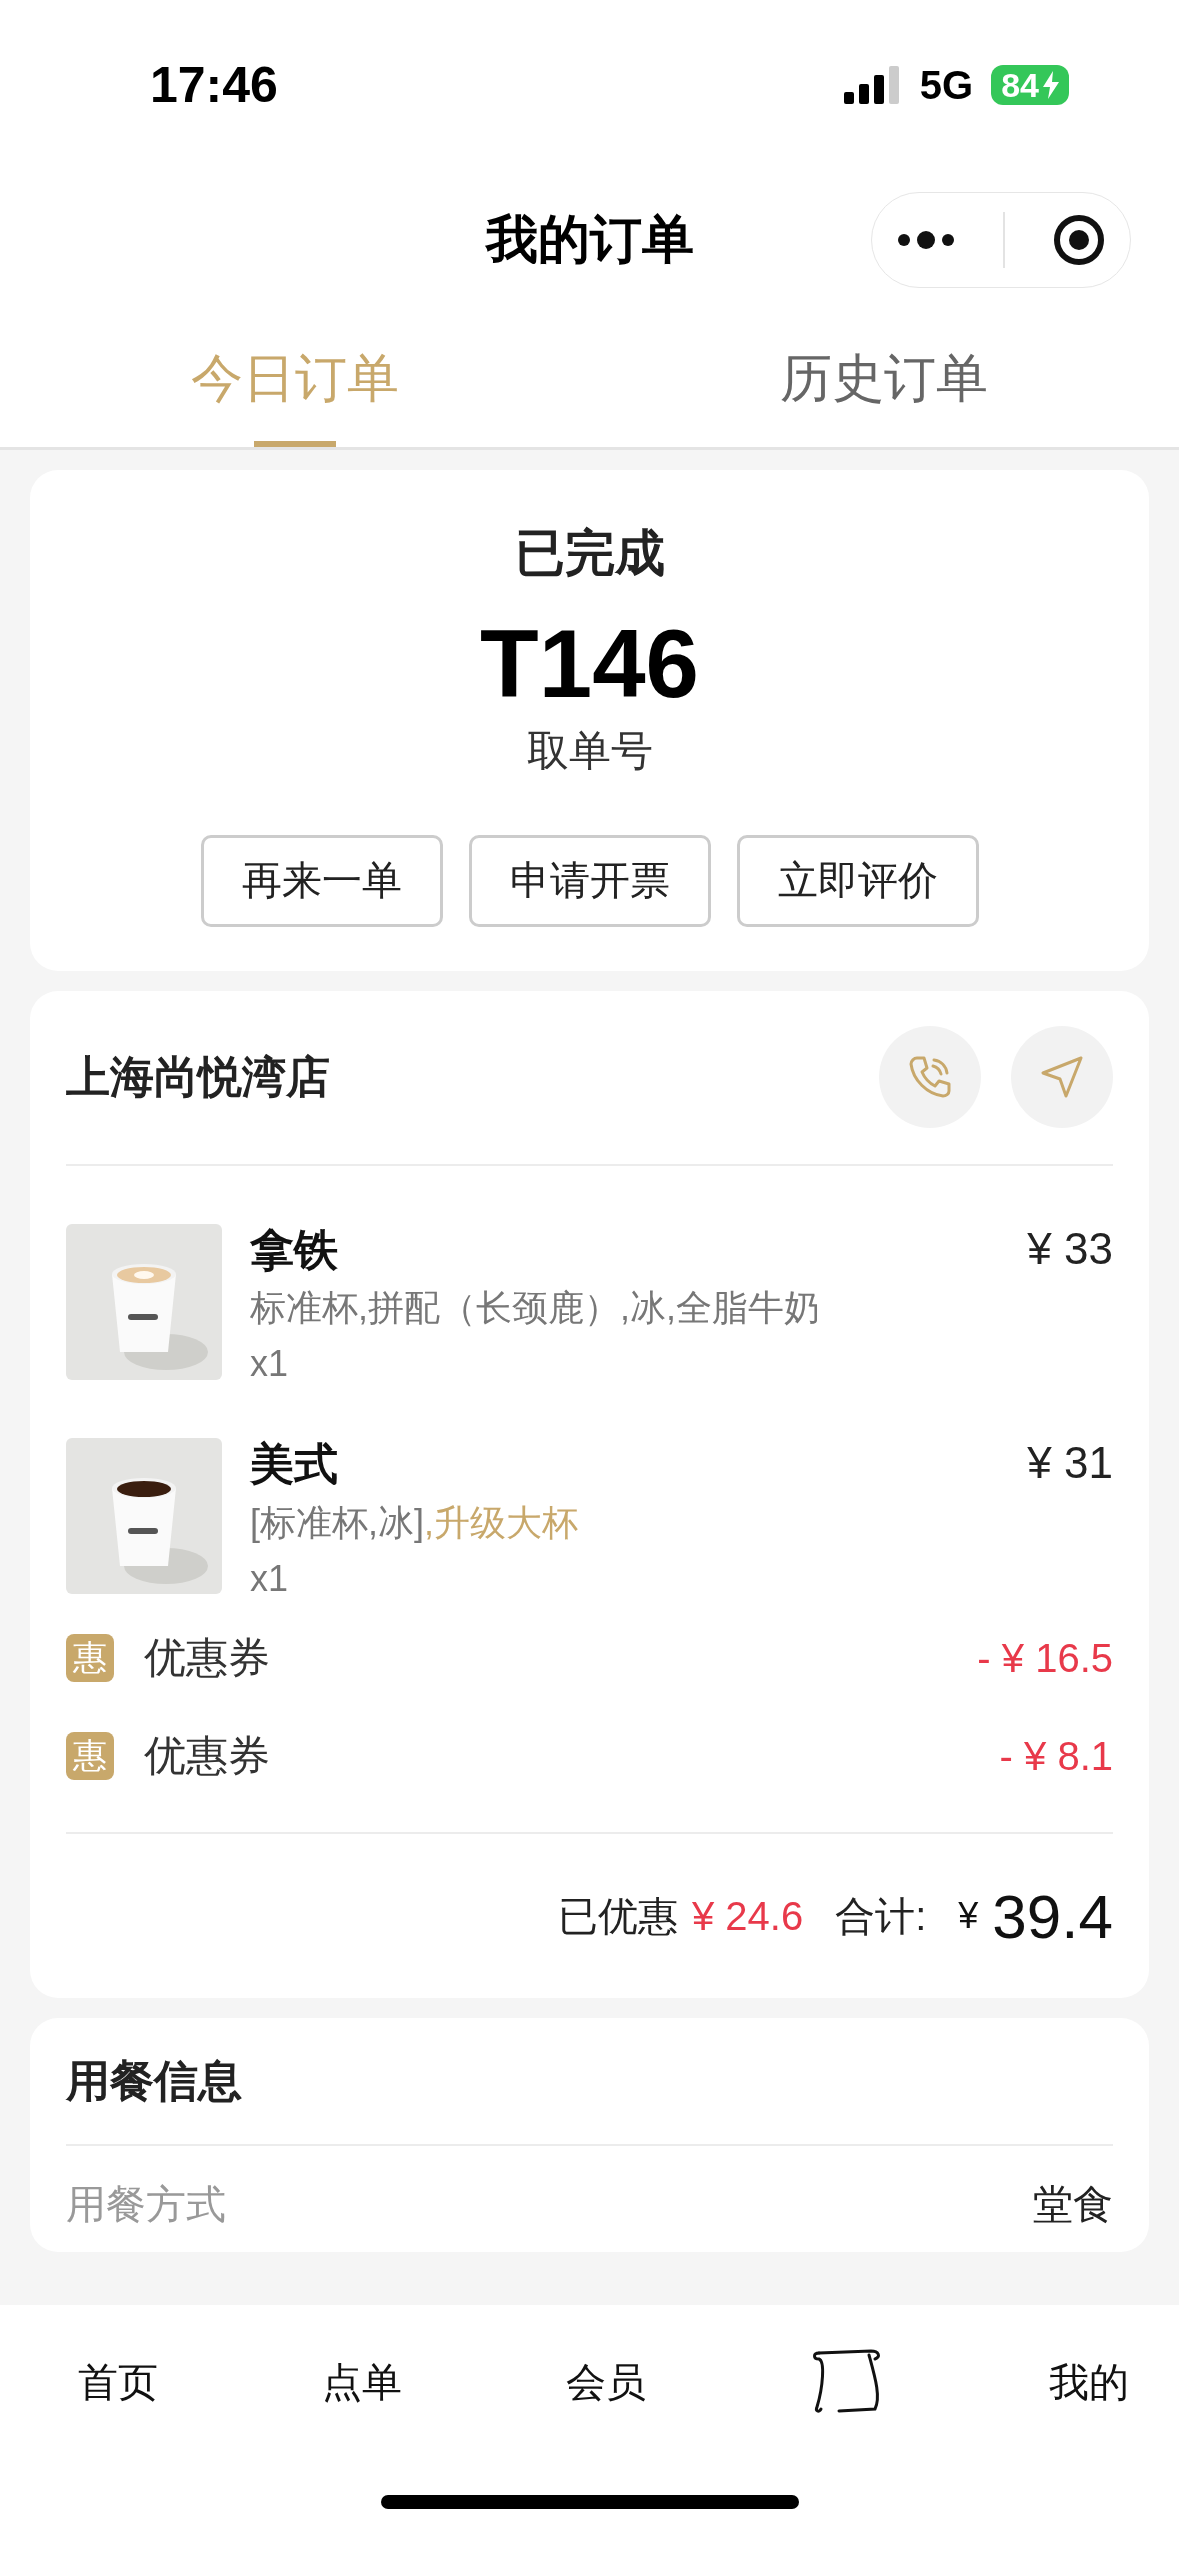 The image size is (1179, 2556). Describe the element at coordinates (884, 378) in the screenshot. I see `order-tab: 历史订单` at that location.